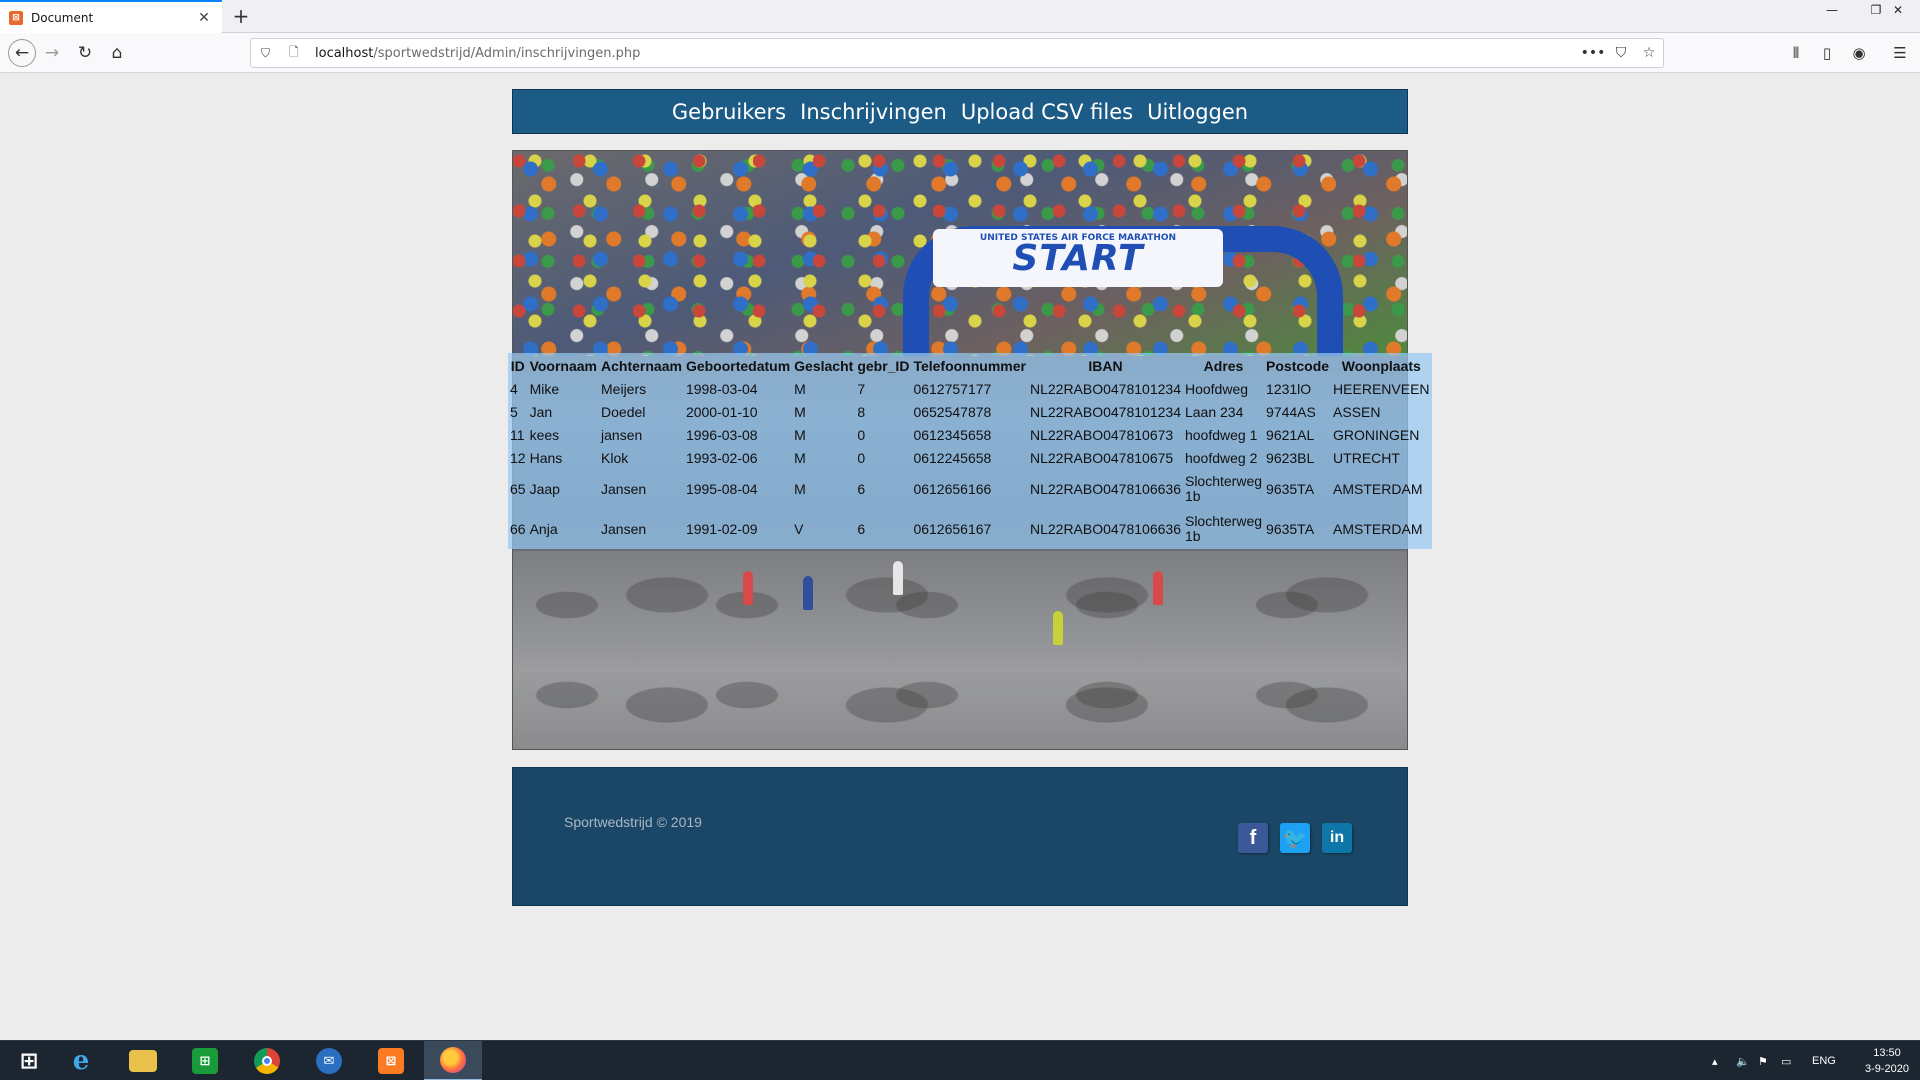 The height and width of the screenshot is (1080, 1920). Describe the element at coordinates (952, 489) in the screenshot. I see `table-cell: 0612656166` at that location.